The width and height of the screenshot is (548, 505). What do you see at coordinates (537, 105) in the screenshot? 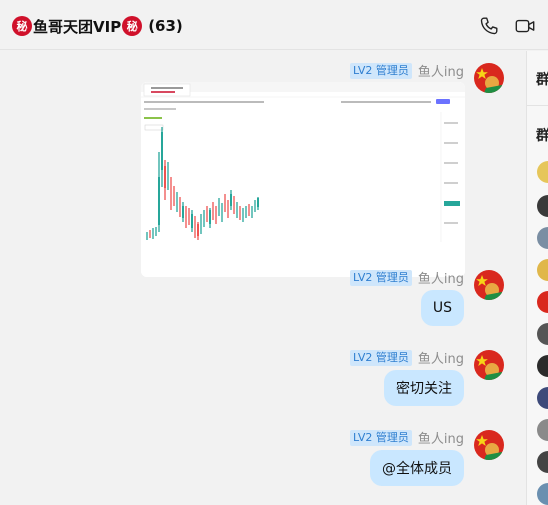
I see `side-divider` at bounding box center [537, 105].